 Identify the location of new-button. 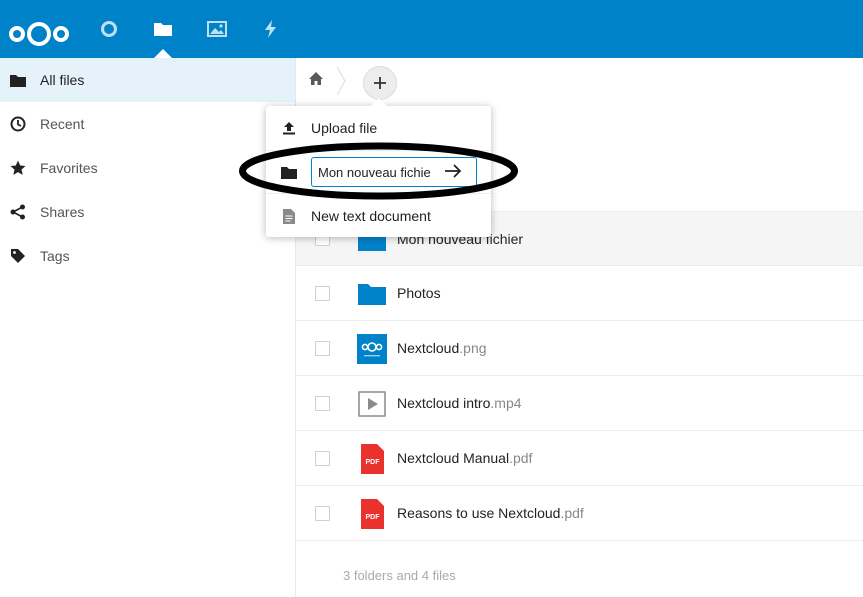
(380, 83).